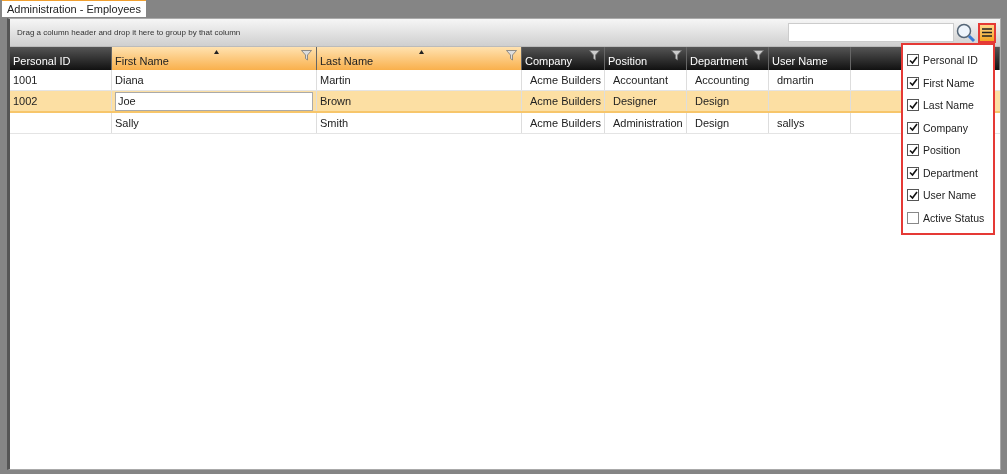 The height and width of the screenshot is (474, 1007). What do you see at coordinates (810, 58) in the screenshot?
I see `column-header: User Name` at bounding box center [810, 58].